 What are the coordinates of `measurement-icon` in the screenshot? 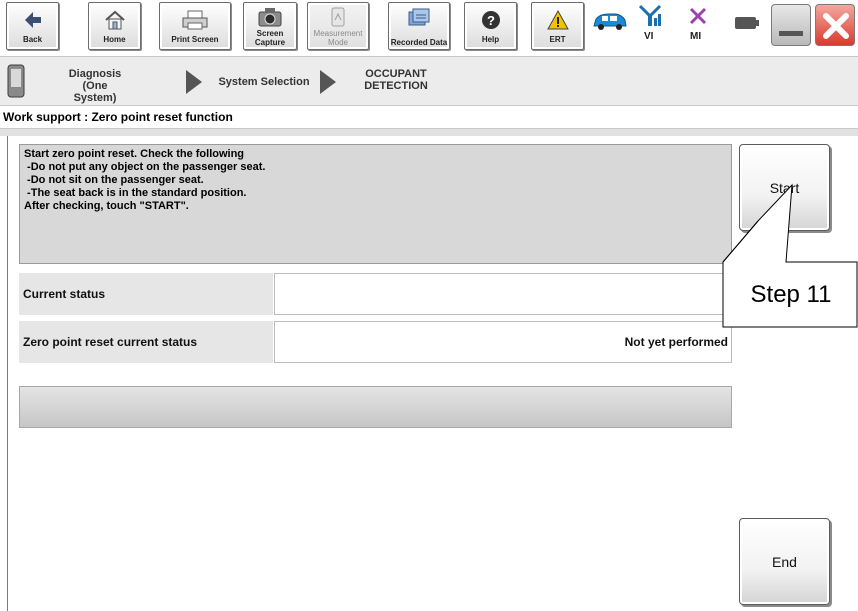 It's located at (338, 17).